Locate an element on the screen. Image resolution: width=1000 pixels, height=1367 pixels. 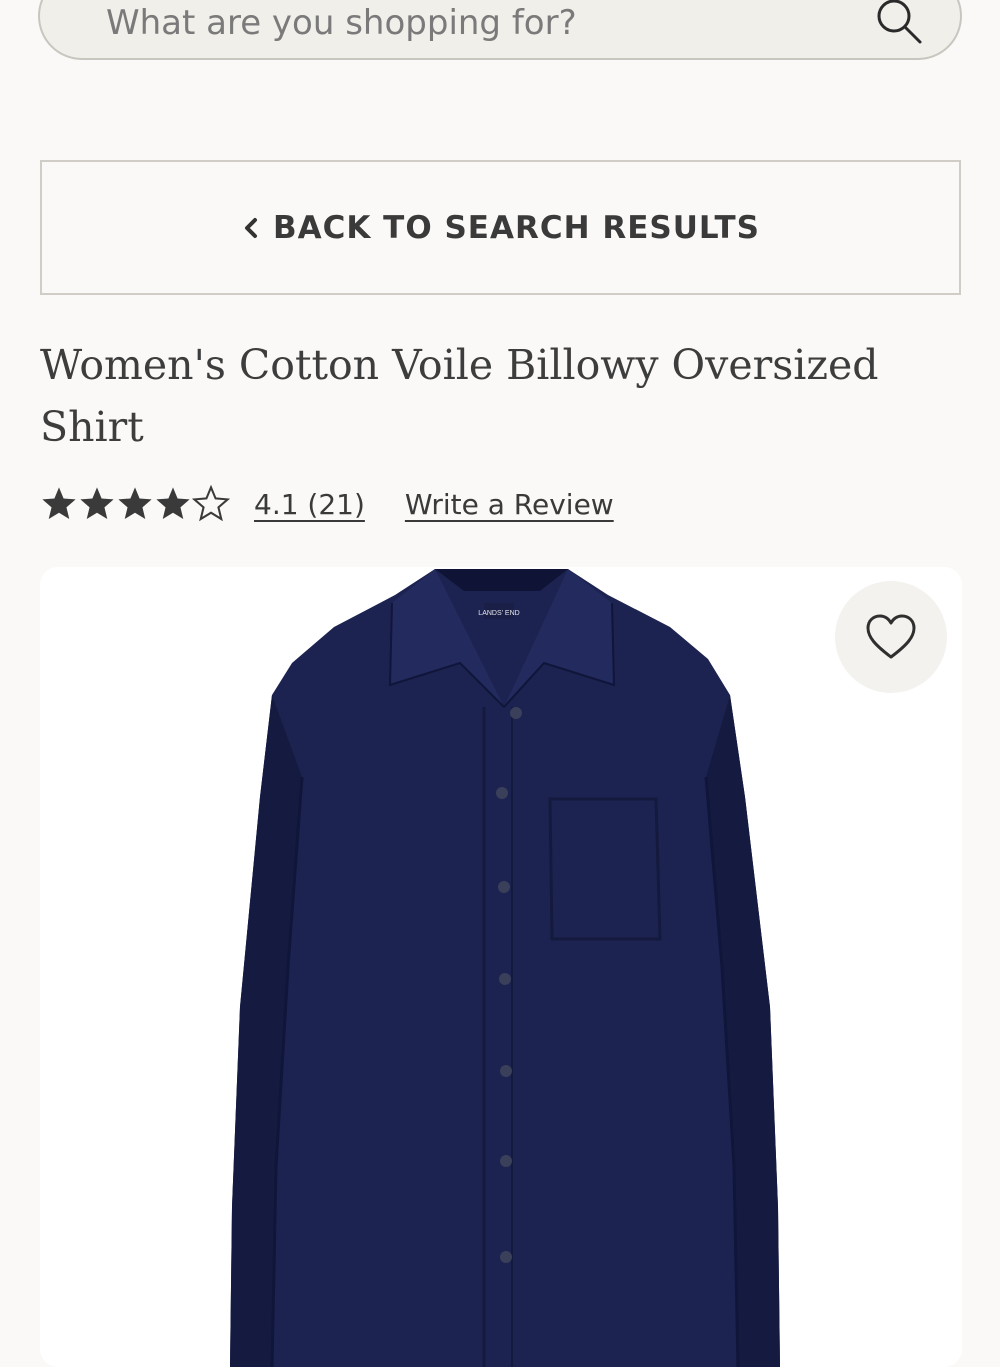
write-review-link: Write a Review is located at coordinates (509, 504).